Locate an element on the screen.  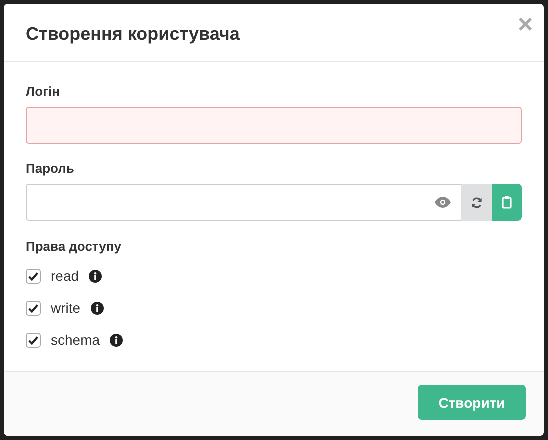
checkbox-label: schema is located at coordinates (75, 340).